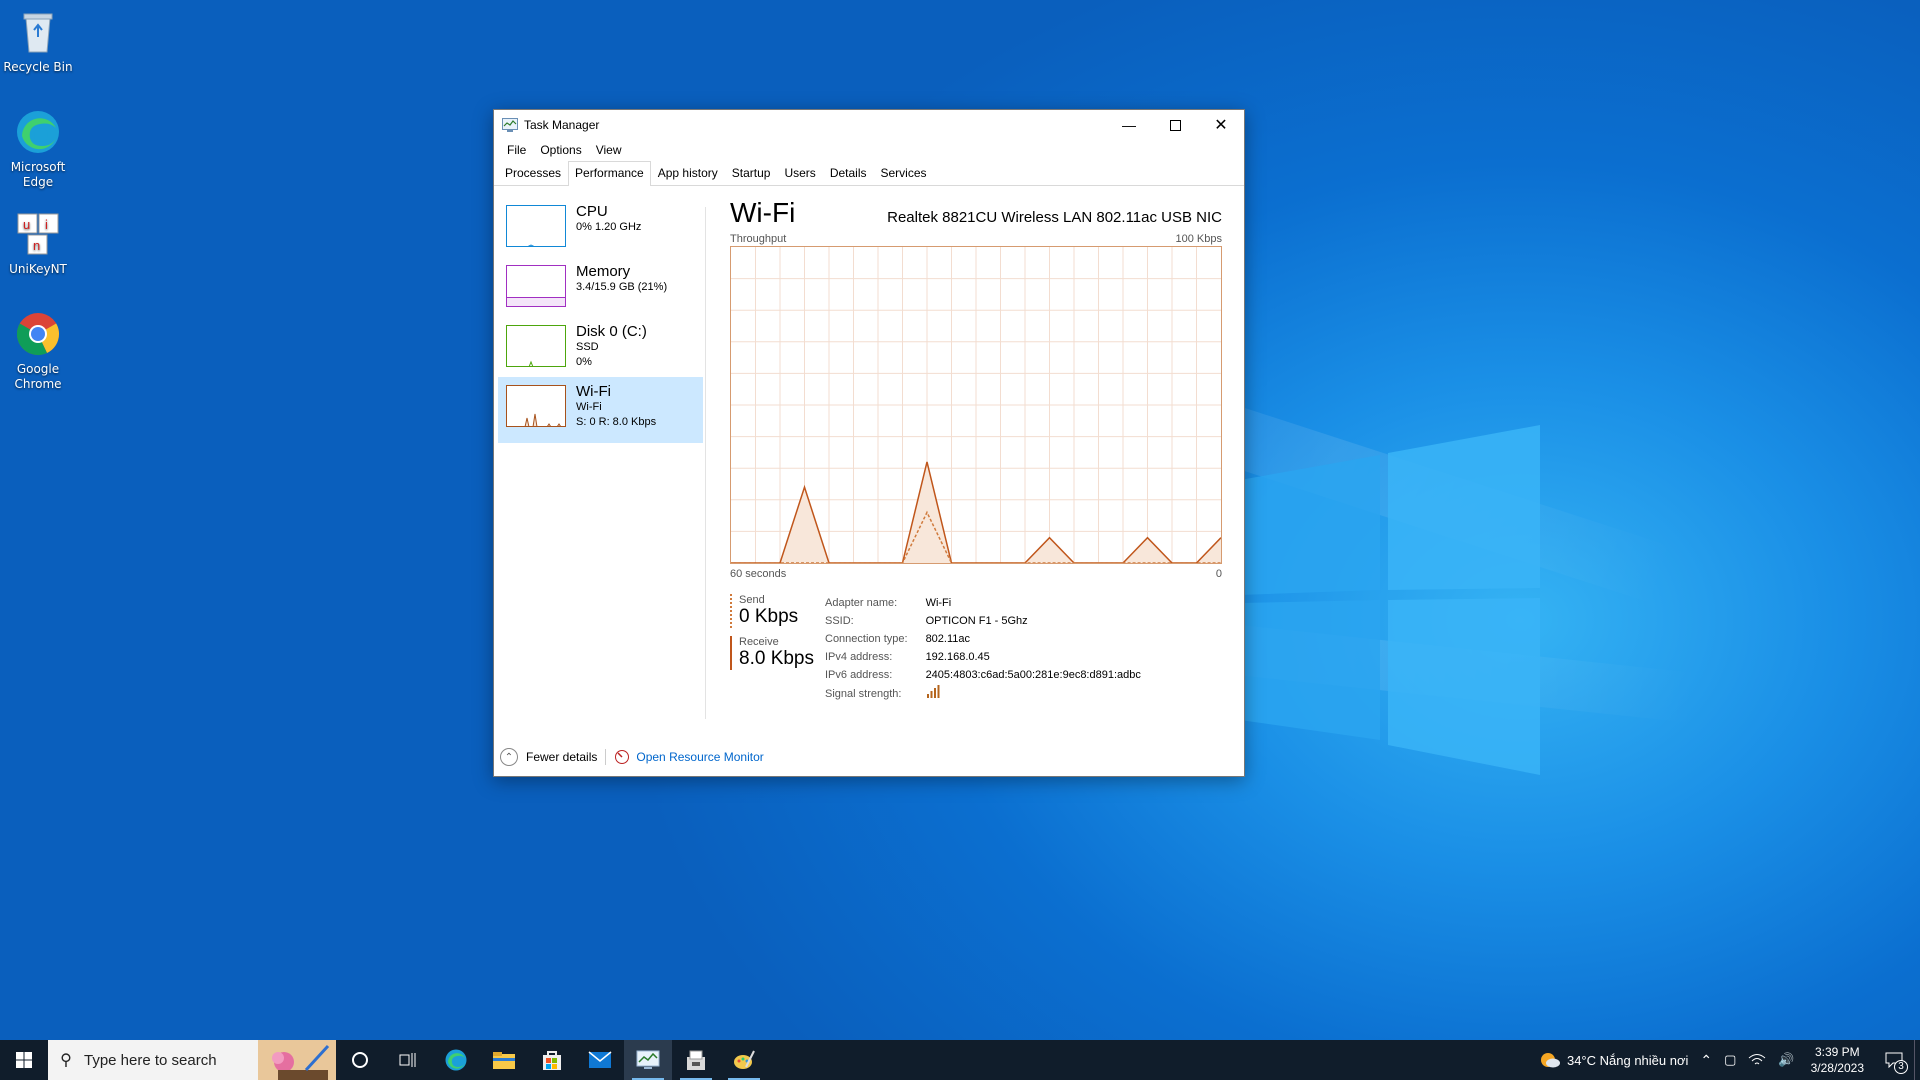 The height and width of the screenshot is (1080, 1920). Describe the element at coordinates (983, 657) in the screenshot. I see `detail-row: IPv4 address: 192.168.0.45` at that location.